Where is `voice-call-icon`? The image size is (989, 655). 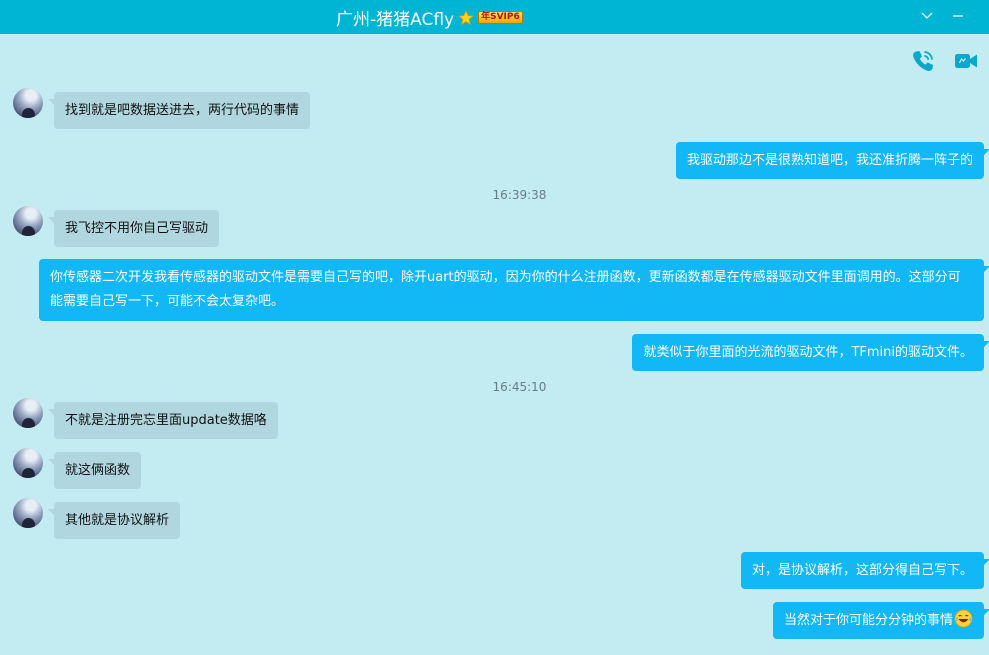 voice-call-icon is located at coordinates (923, 61).